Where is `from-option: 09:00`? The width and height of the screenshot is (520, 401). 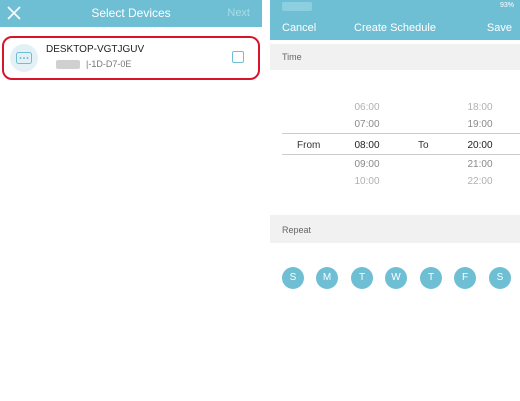
from-option: 09:00 is located at coordinates (367, 164).